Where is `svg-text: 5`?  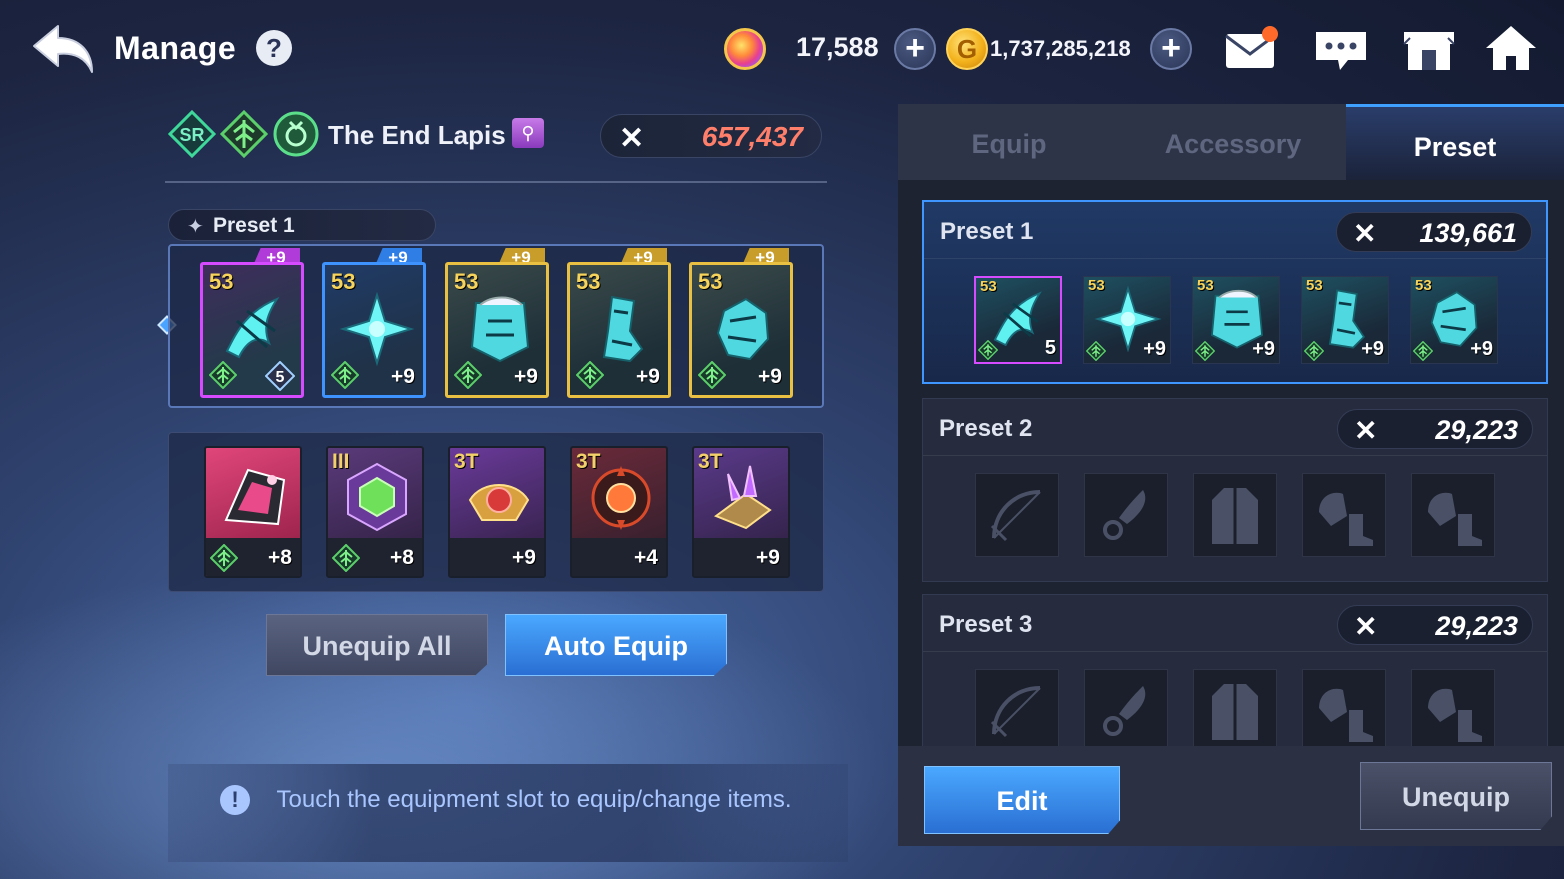
svg-text: 5 is located at coordinates (280, 377).